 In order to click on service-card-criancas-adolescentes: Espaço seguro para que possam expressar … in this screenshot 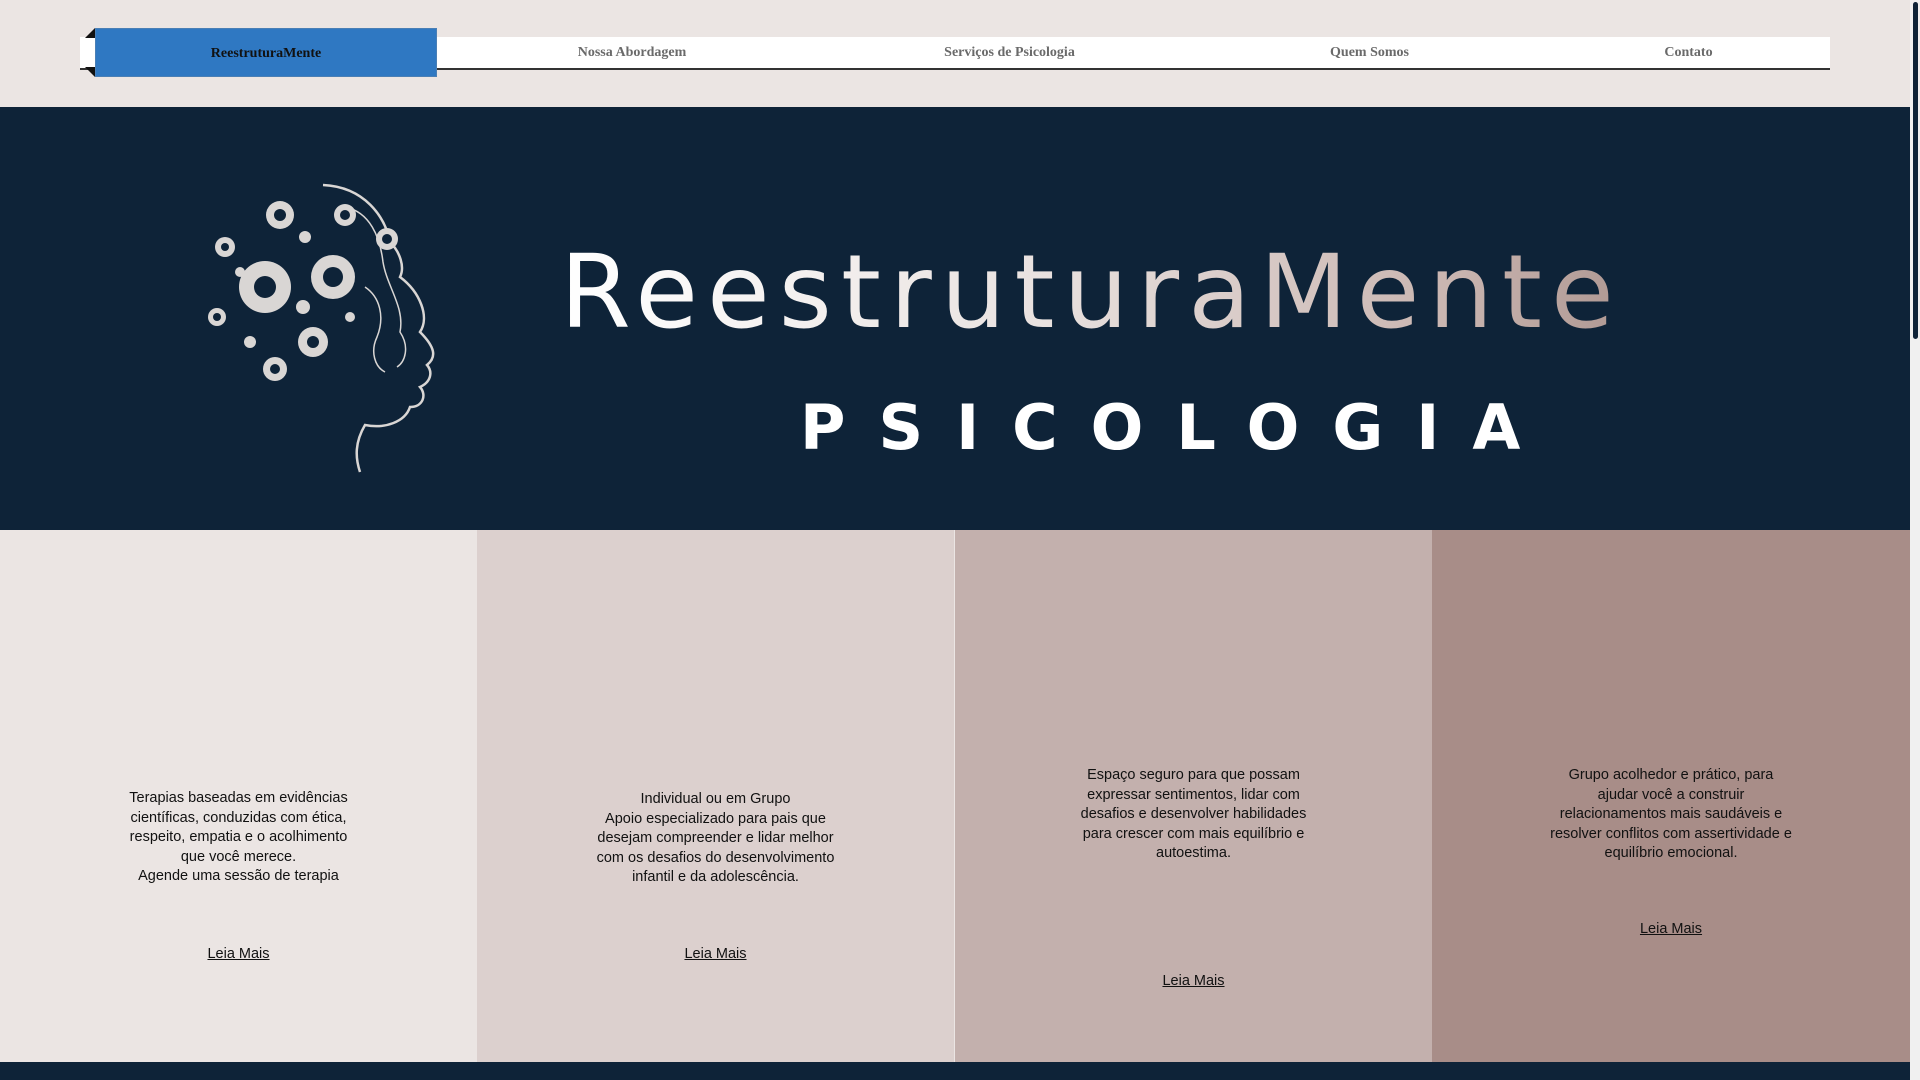, I will do `click(1193, 796)`.